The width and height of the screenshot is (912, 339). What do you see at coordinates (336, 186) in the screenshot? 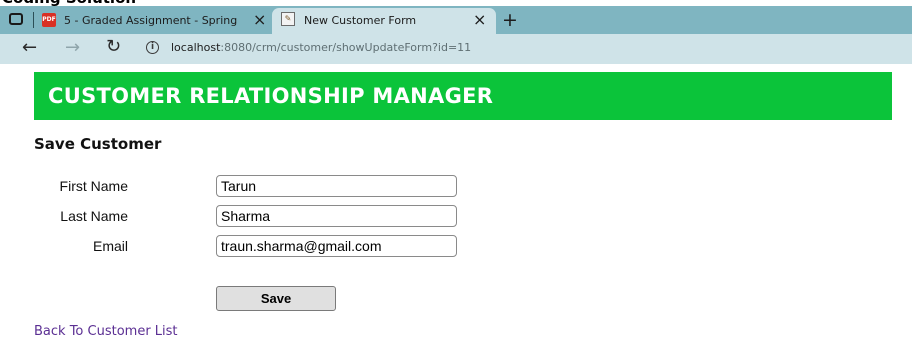
I see `first-name-input` at bounding box center [336, 186].